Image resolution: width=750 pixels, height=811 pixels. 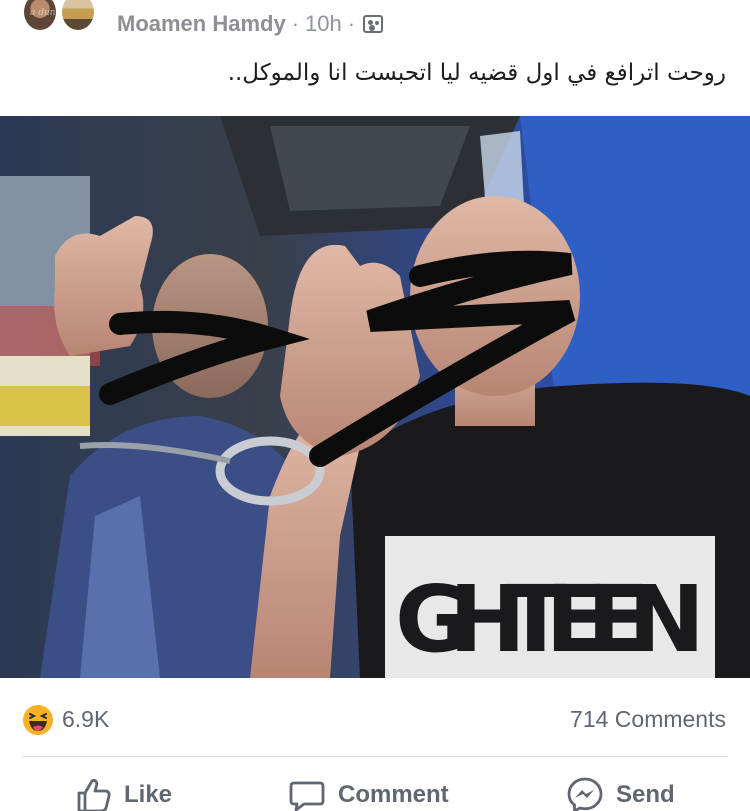 What do you see at coordinates (393, 794) in the screenshot?
I see `comment-label: Comment` at bounding box center [393, 794].